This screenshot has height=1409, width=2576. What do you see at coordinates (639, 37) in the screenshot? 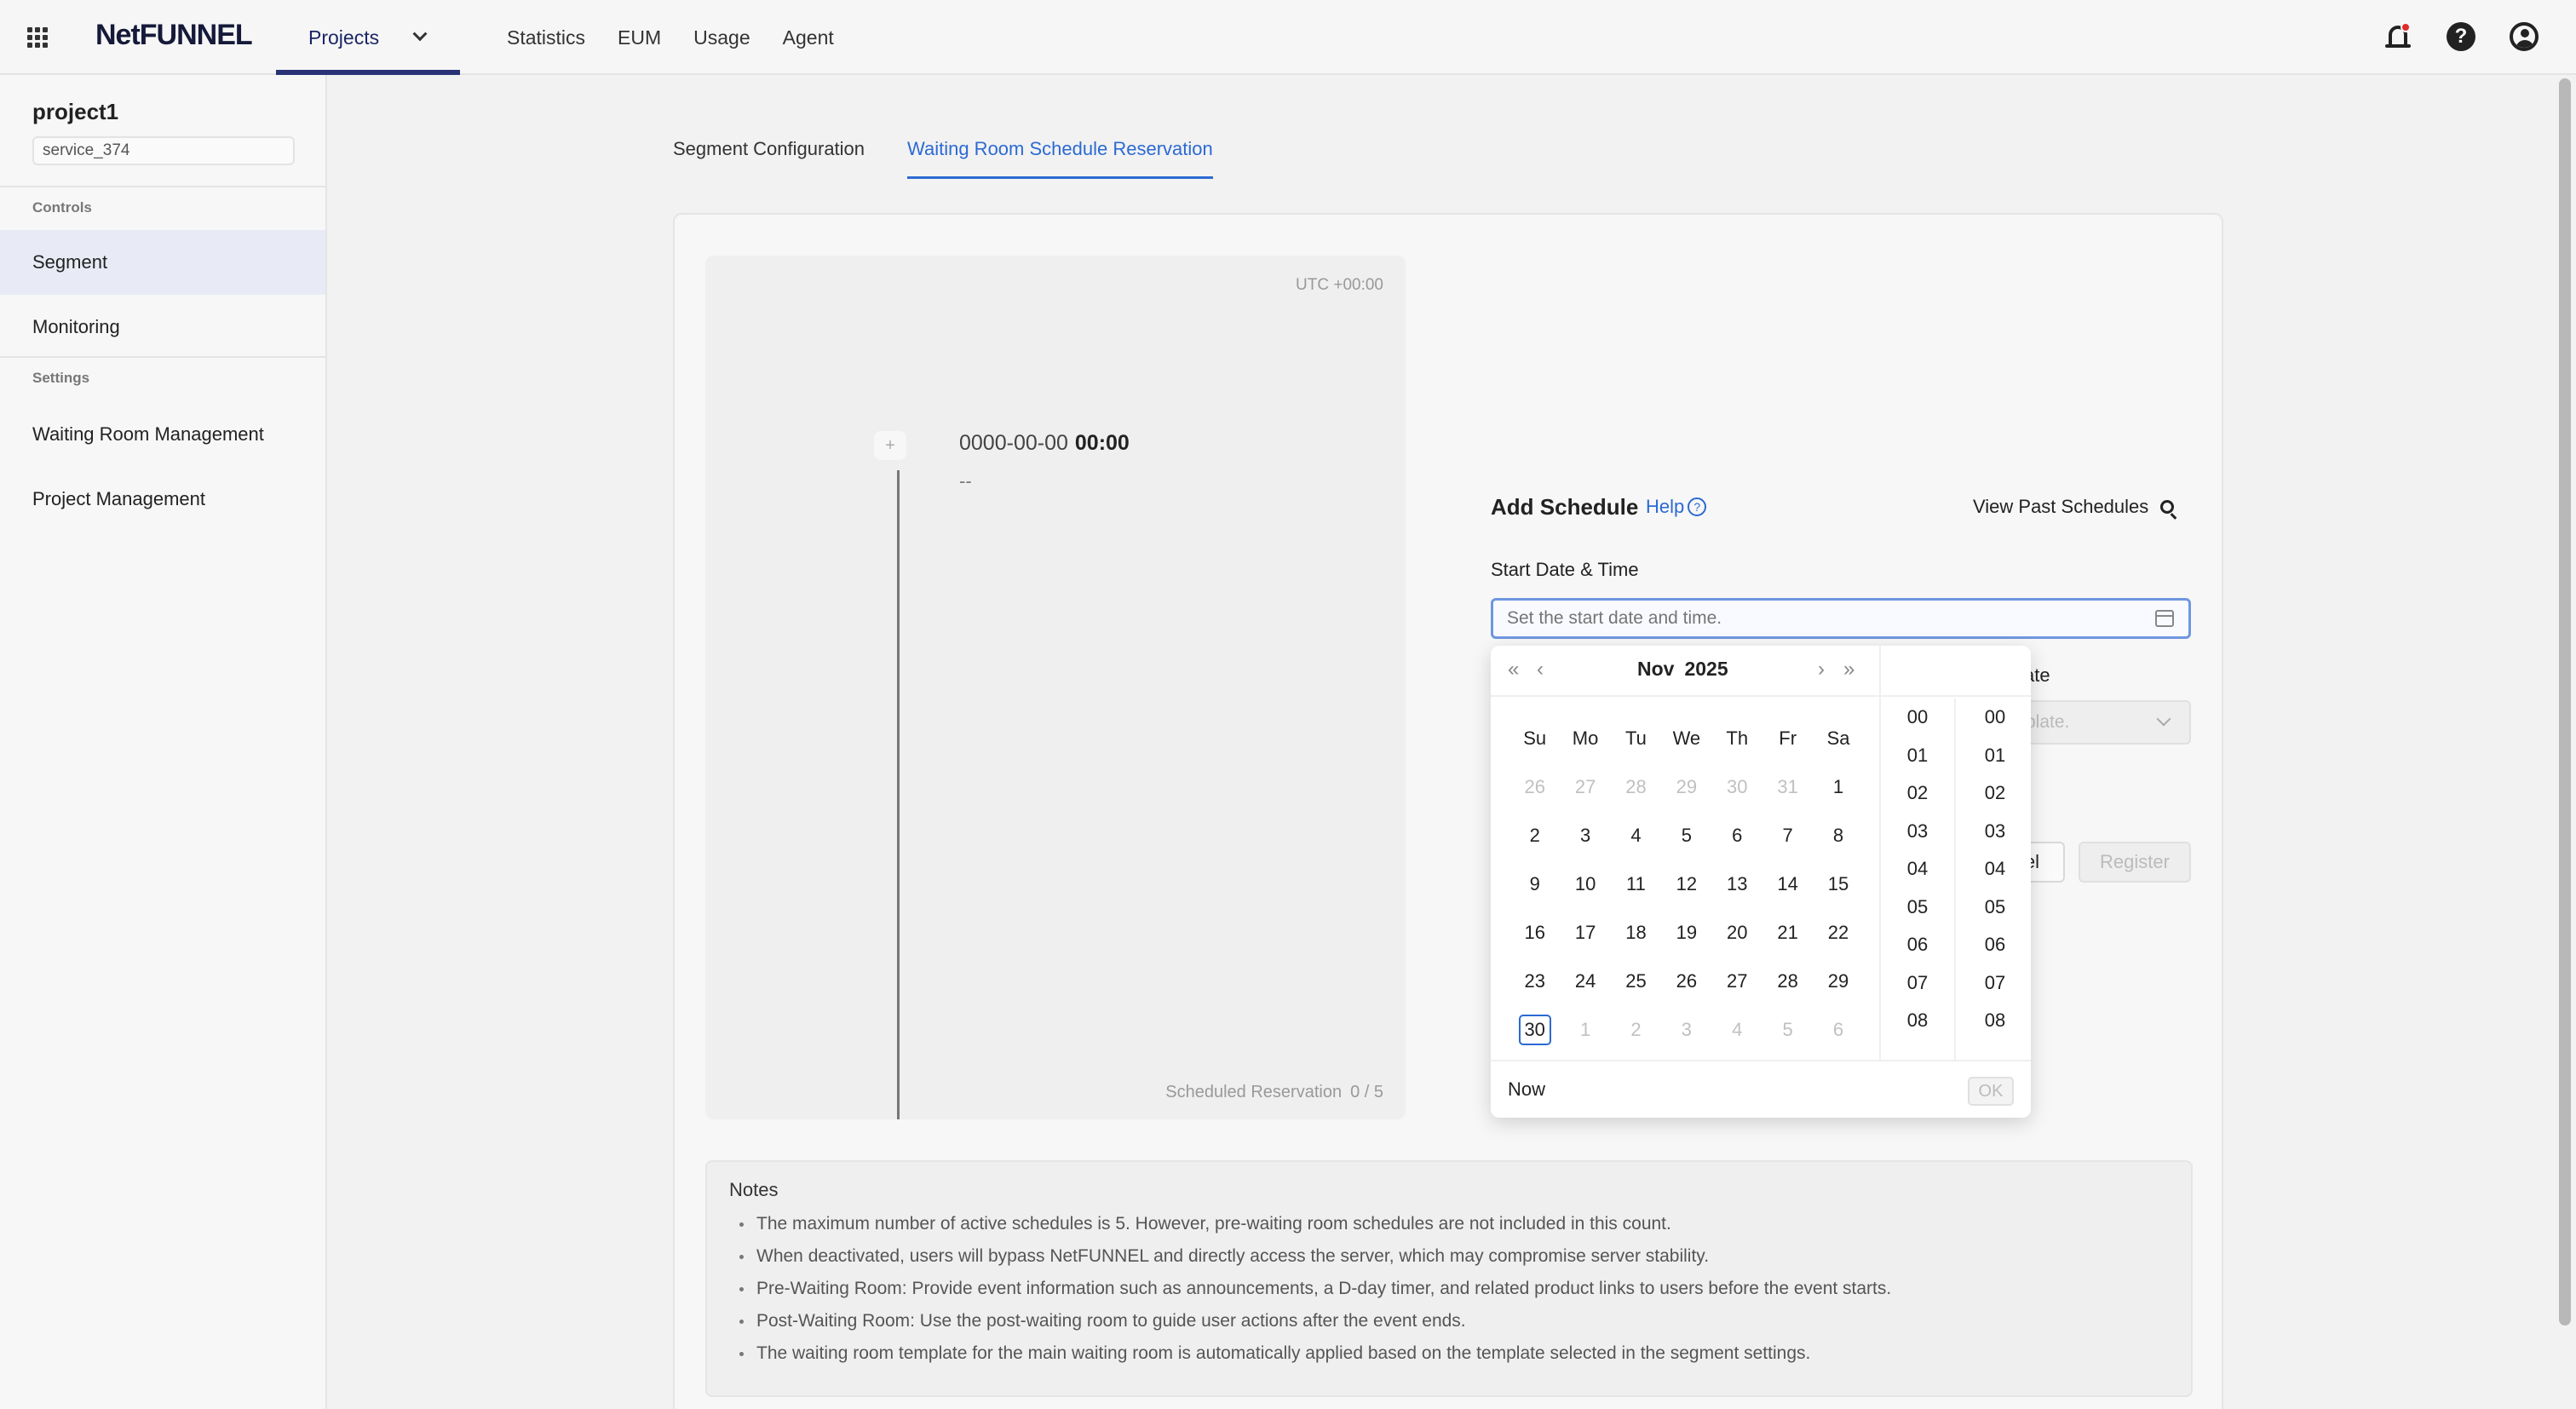
I see `nav-eum: EUM` at bounding box center [639, 37].